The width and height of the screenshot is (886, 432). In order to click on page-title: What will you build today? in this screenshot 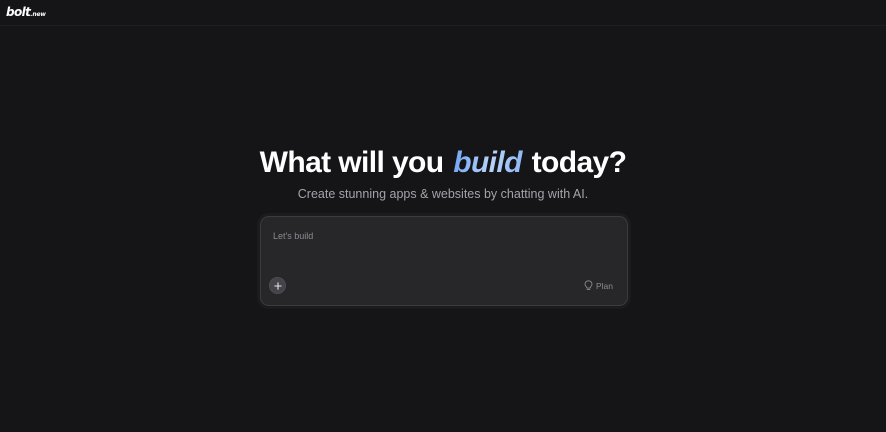, I will do `click(443, 163)`.